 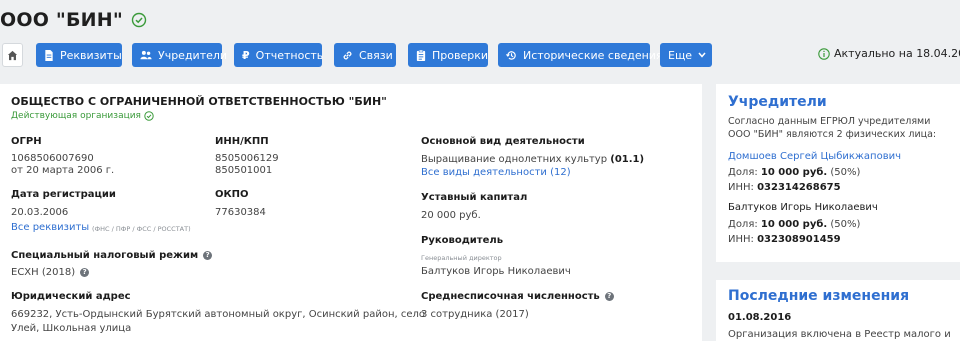 I want to click on inn-value: 8505006129, so click(x=247, y=158).